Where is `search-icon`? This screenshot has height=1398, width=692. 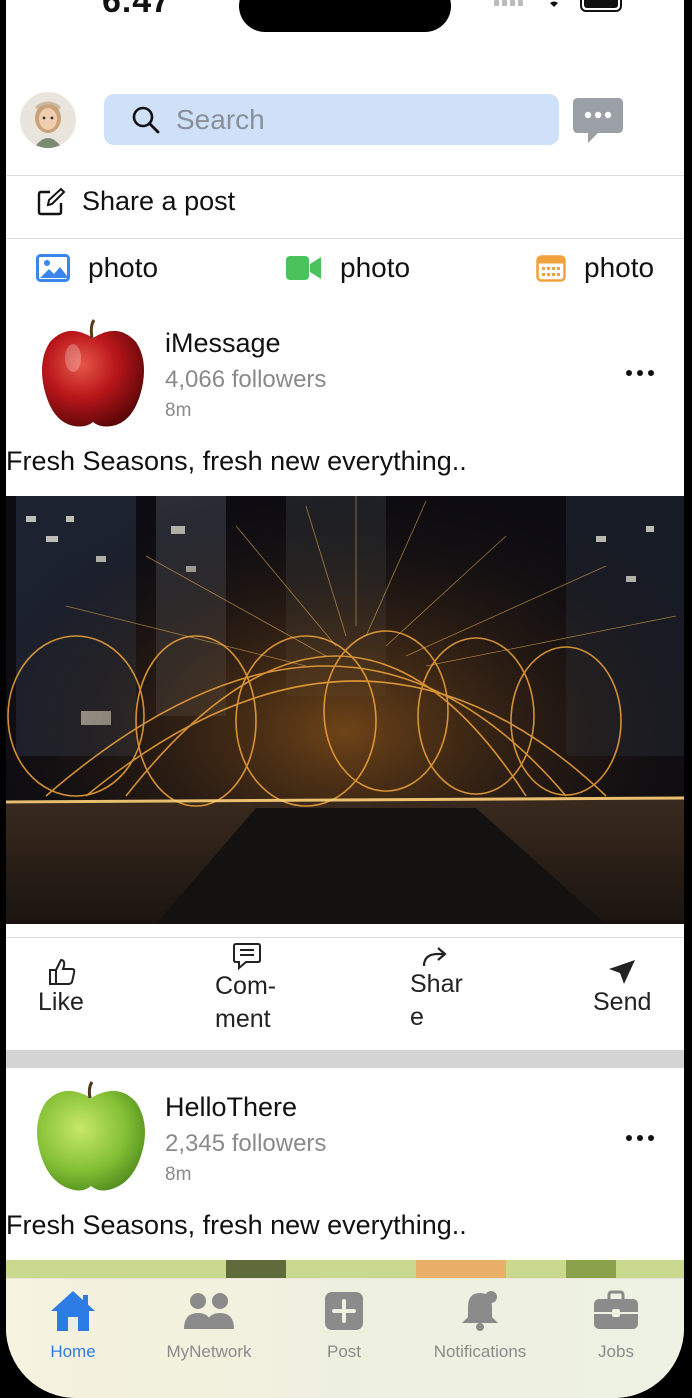 search-icon is located at coordinates (146, 119).